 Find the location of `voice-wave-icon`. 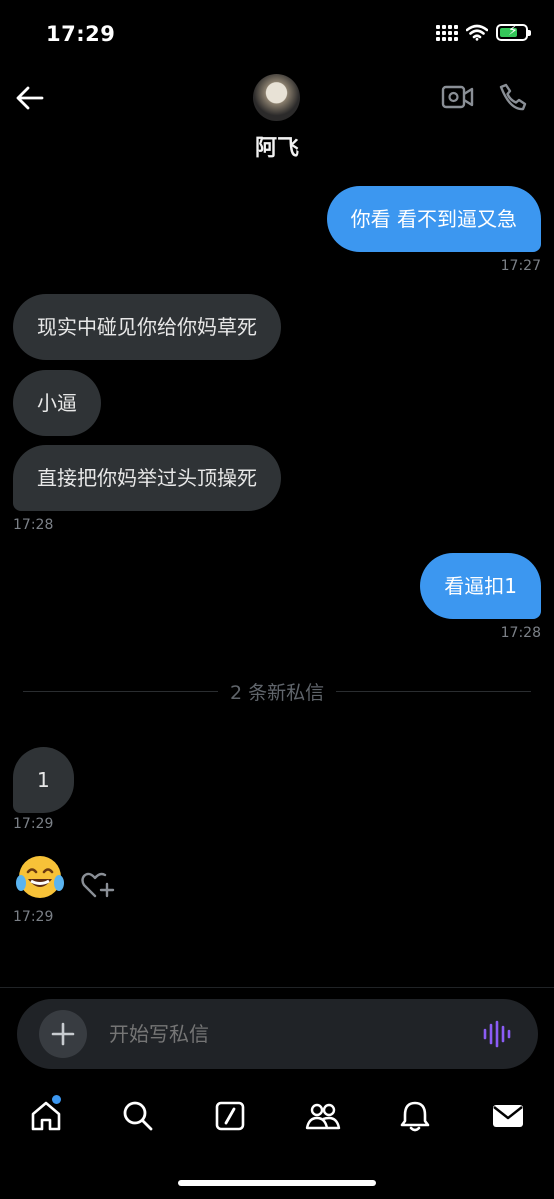

voice-wave-icon is located at coordinates (497, 1034).